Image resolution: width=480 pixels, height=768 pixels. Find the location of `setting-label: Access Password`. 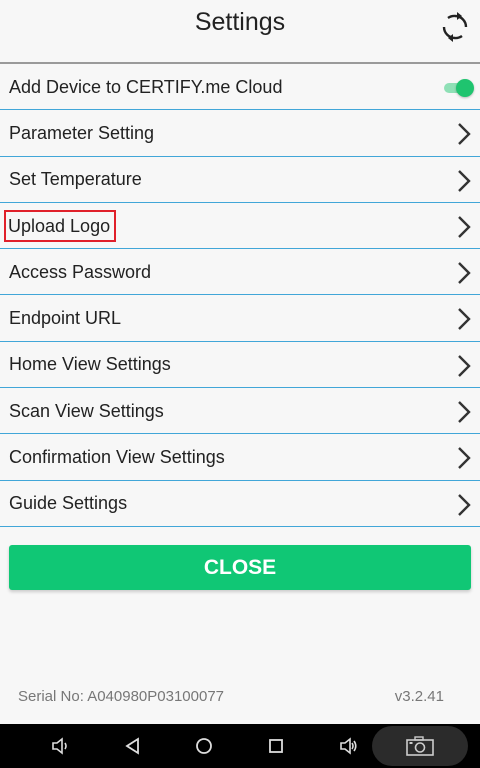

setting-label: Access Password is located at coordinates (80, 271).